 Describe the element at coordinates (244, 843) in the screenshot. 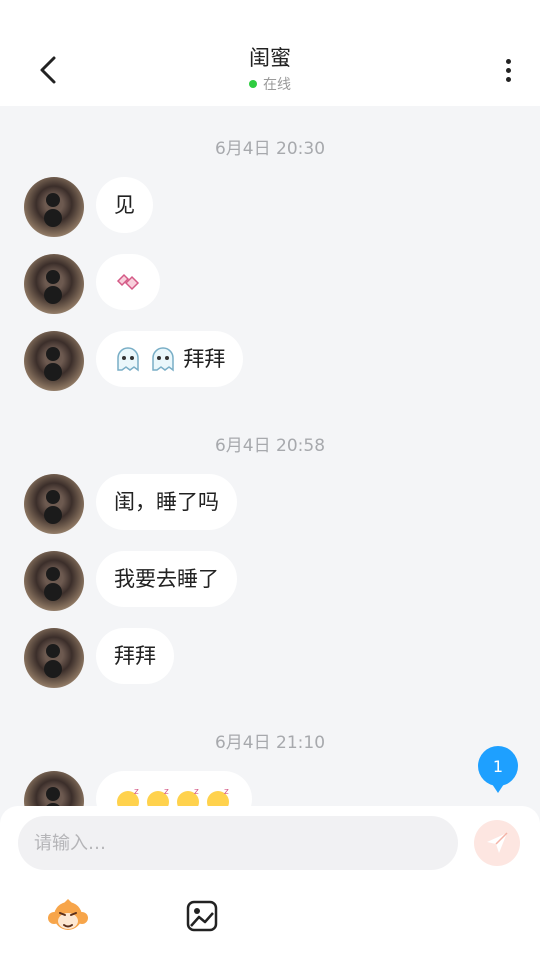

I see `message-input` at that location.